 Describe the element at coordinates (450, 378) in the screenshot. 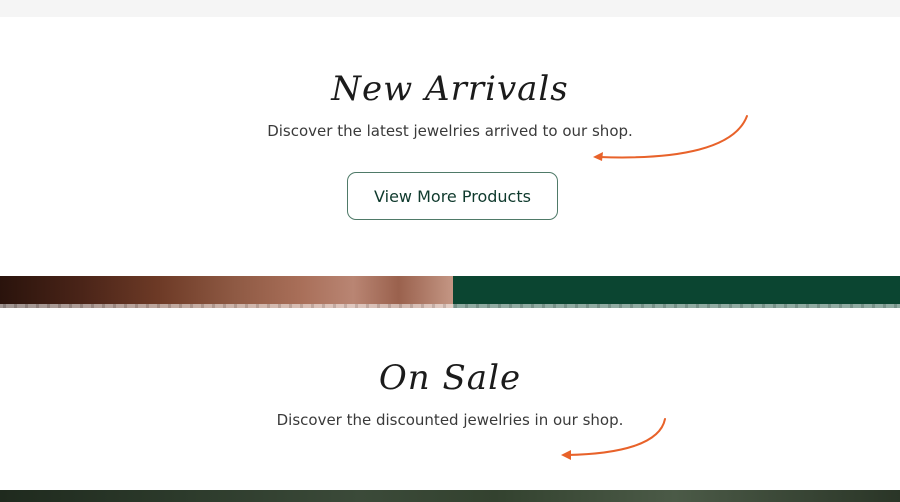

I see `on-sale-title: On Sale` at that location.